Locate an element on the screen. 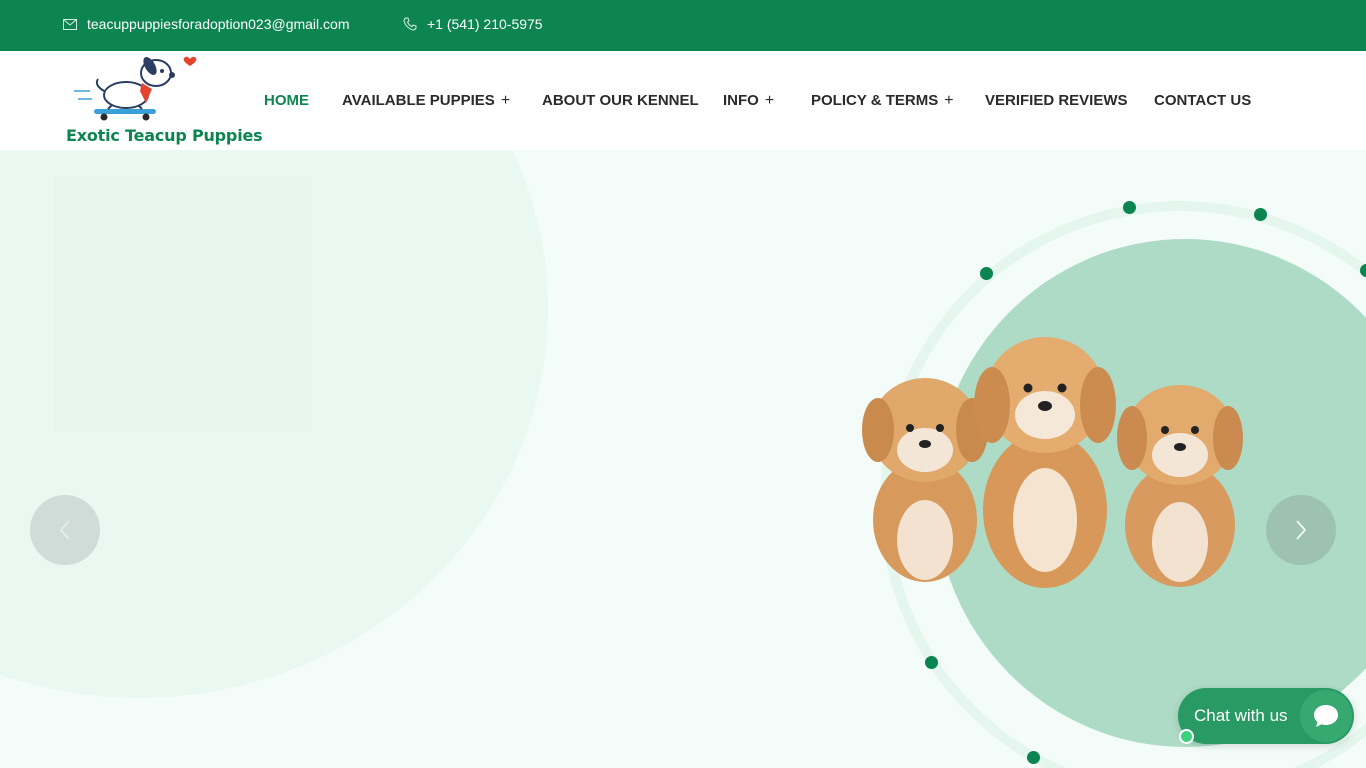 This screenshot has height=768, width=1366. contact-phone: +1 (541) 210-5975 is located at coordinates (473, 24).